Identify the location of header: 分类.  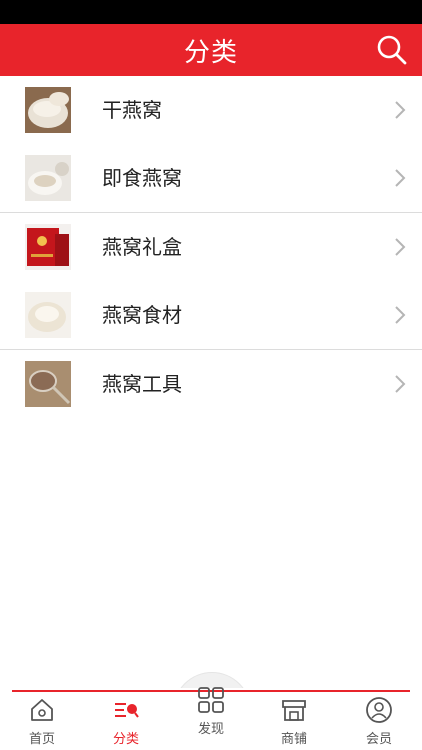
(211, 50).